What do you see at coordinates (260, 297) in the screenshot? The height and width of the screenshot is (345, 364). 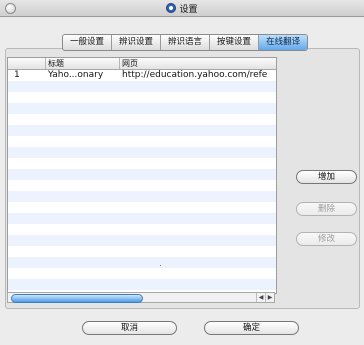 I see `scroll-left-arrow-icon: ◀` at bounding box center [260, 297].